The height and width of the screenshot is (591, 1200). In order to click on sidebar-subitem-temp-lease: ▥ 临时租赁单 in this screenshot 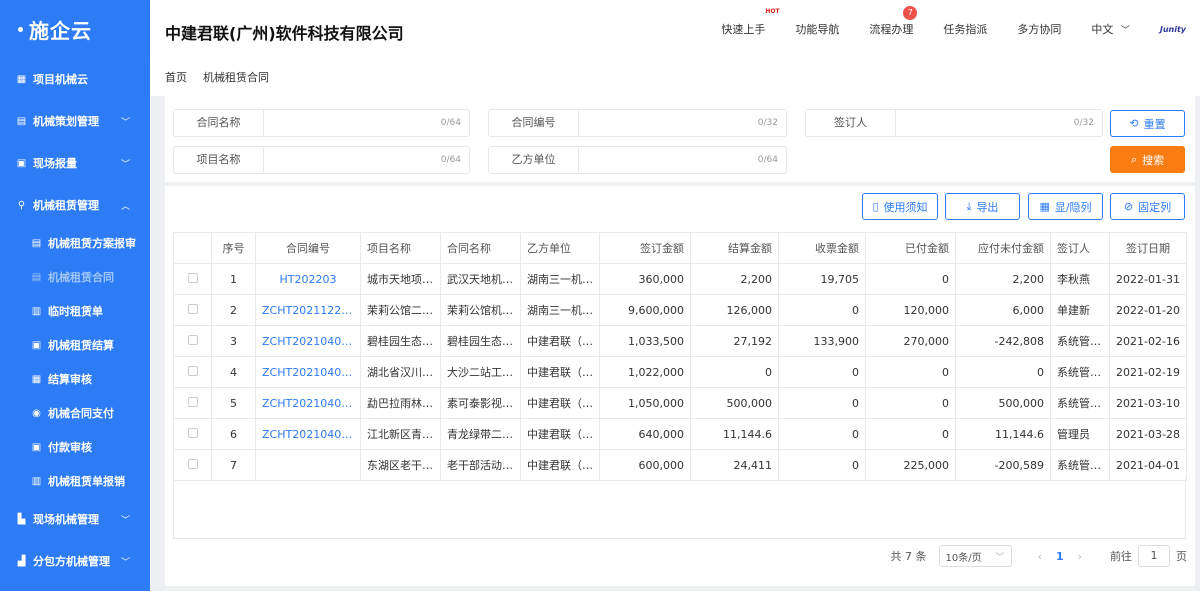, I will do `click(75, 311)`.